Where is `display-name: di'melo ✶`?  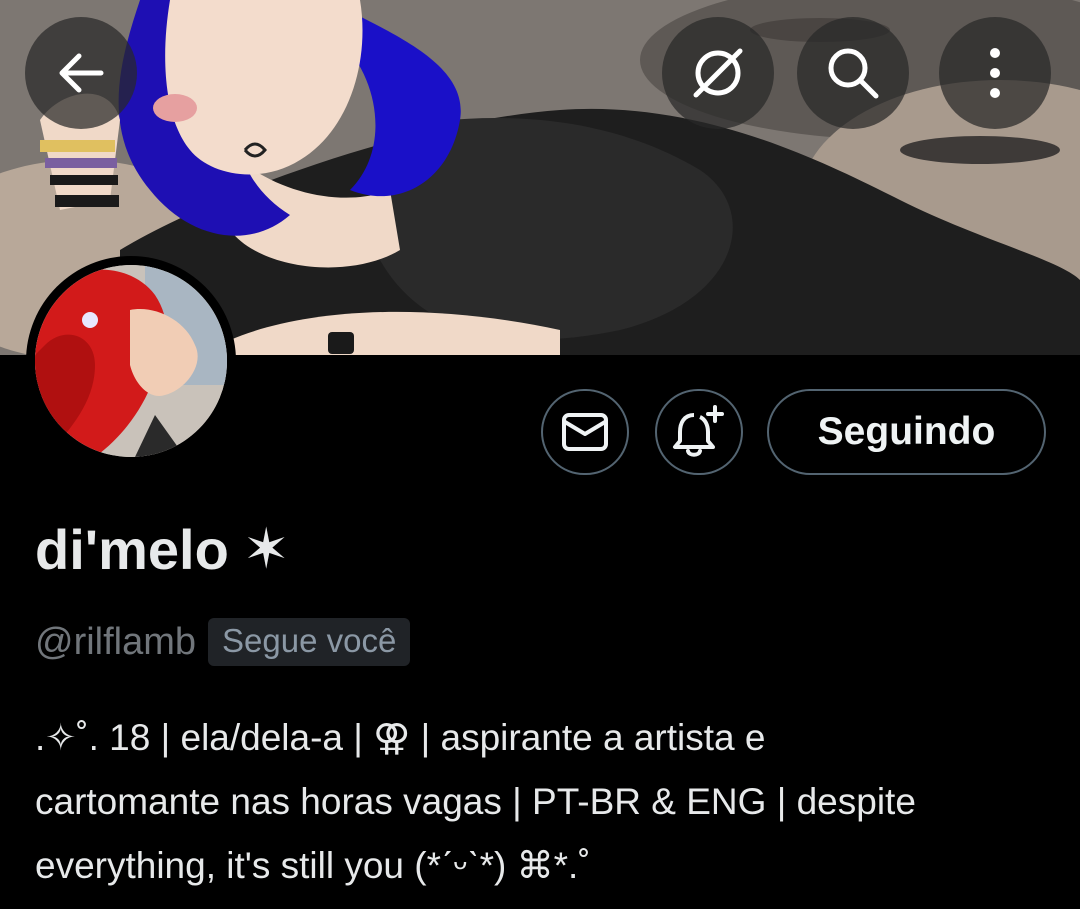 display-name: di'melo ✶ is located at coordinates (162, 549).